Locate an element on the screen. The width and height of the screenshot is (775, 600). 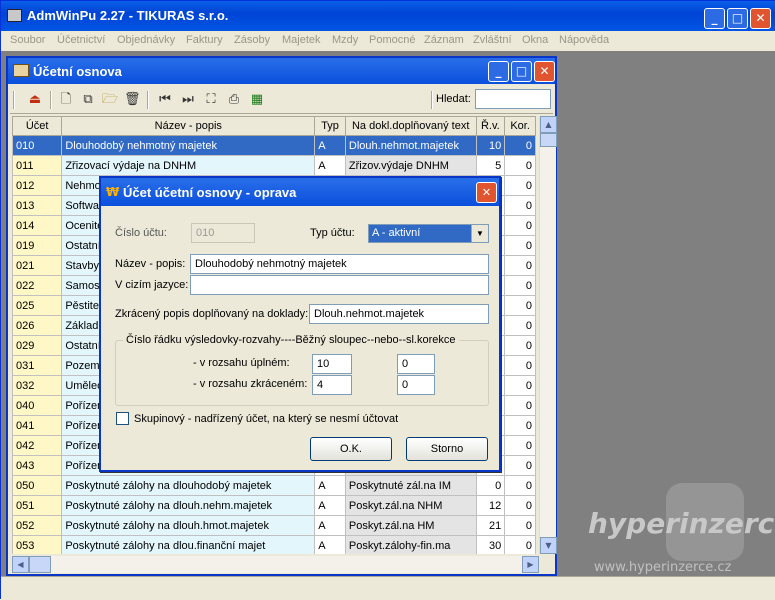
table-cell: 30 is located at coordinates (490, 544).